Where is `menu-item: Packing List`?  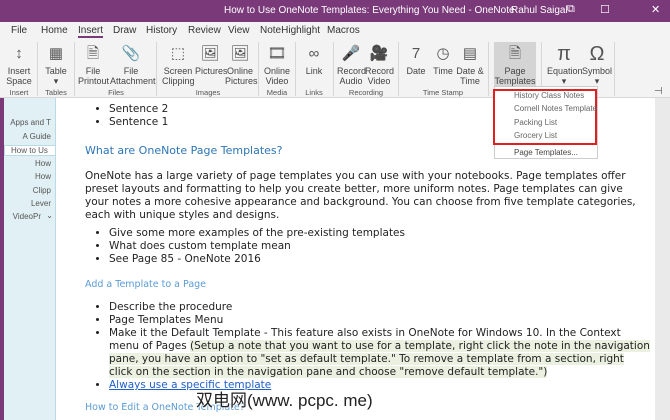 menu-item: Packing List is located at coordinates (535, 122).